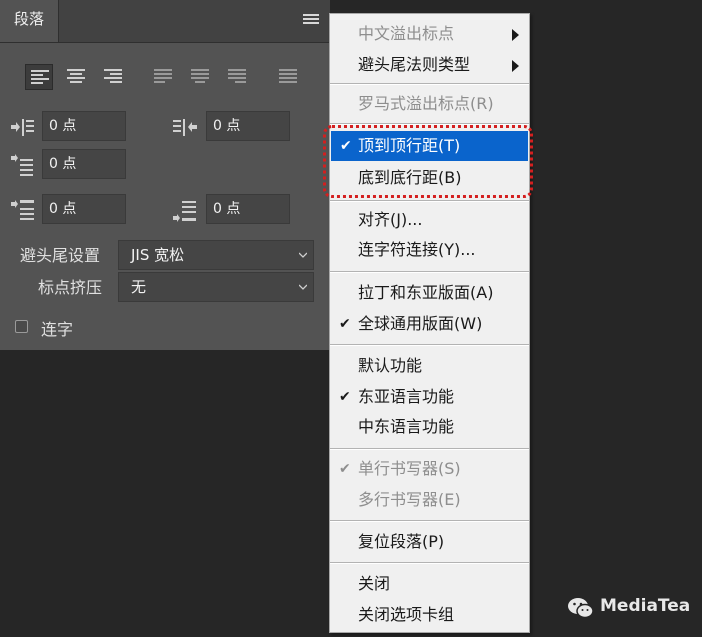  What do you see at coordinates (185, 127) in the screenshot?
I see `indent-right-icon` at bounding box center [185, 127].